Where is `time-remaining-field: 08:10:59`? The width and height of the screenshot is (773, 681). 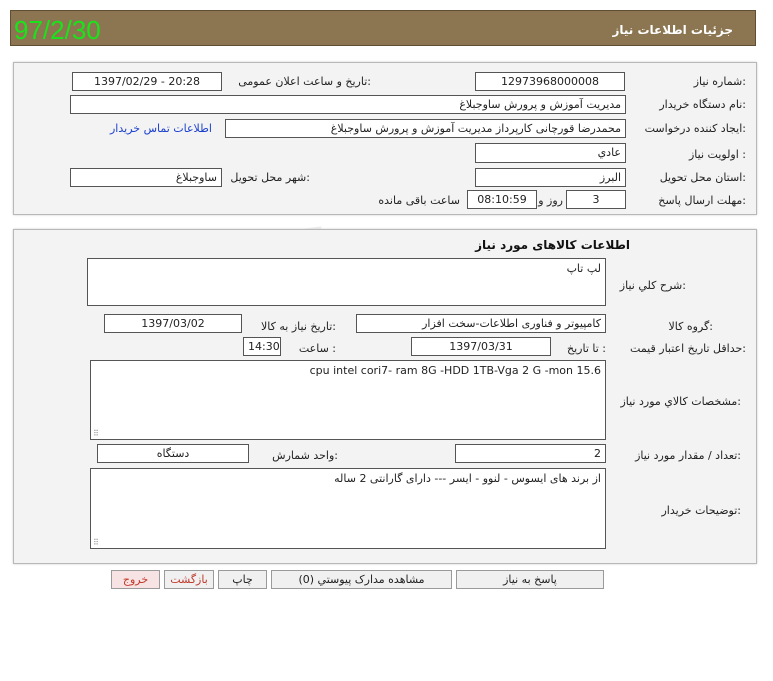 time-remaining-field: 08:10:59 is located at coordinates (502, 199).